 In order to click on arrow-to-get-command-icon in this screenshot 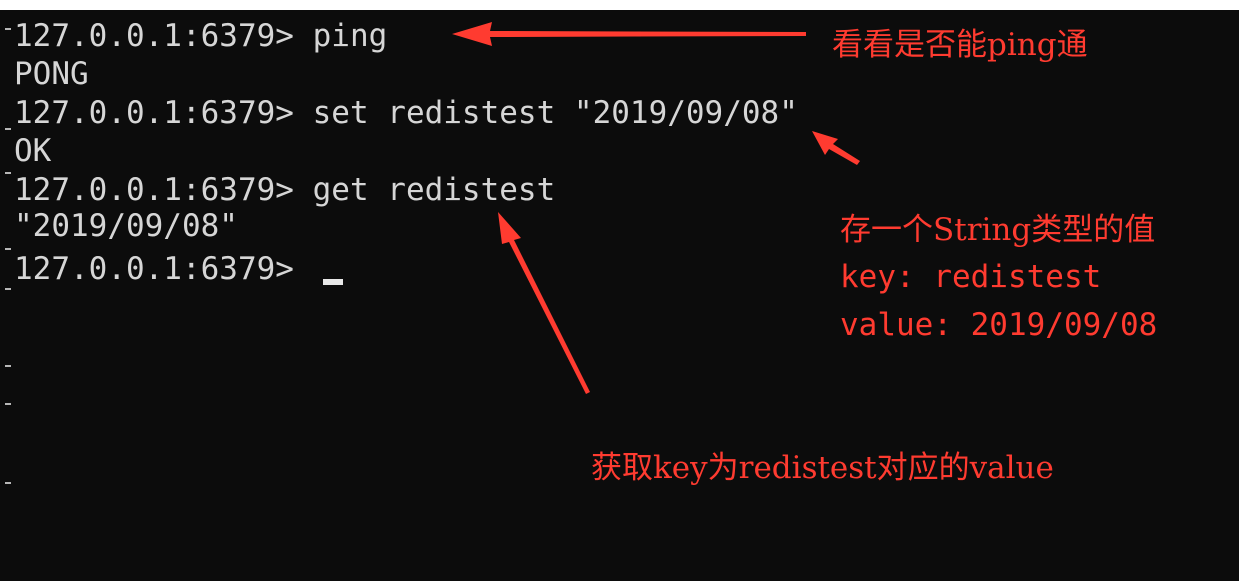, I will do `click(544, 303)`.